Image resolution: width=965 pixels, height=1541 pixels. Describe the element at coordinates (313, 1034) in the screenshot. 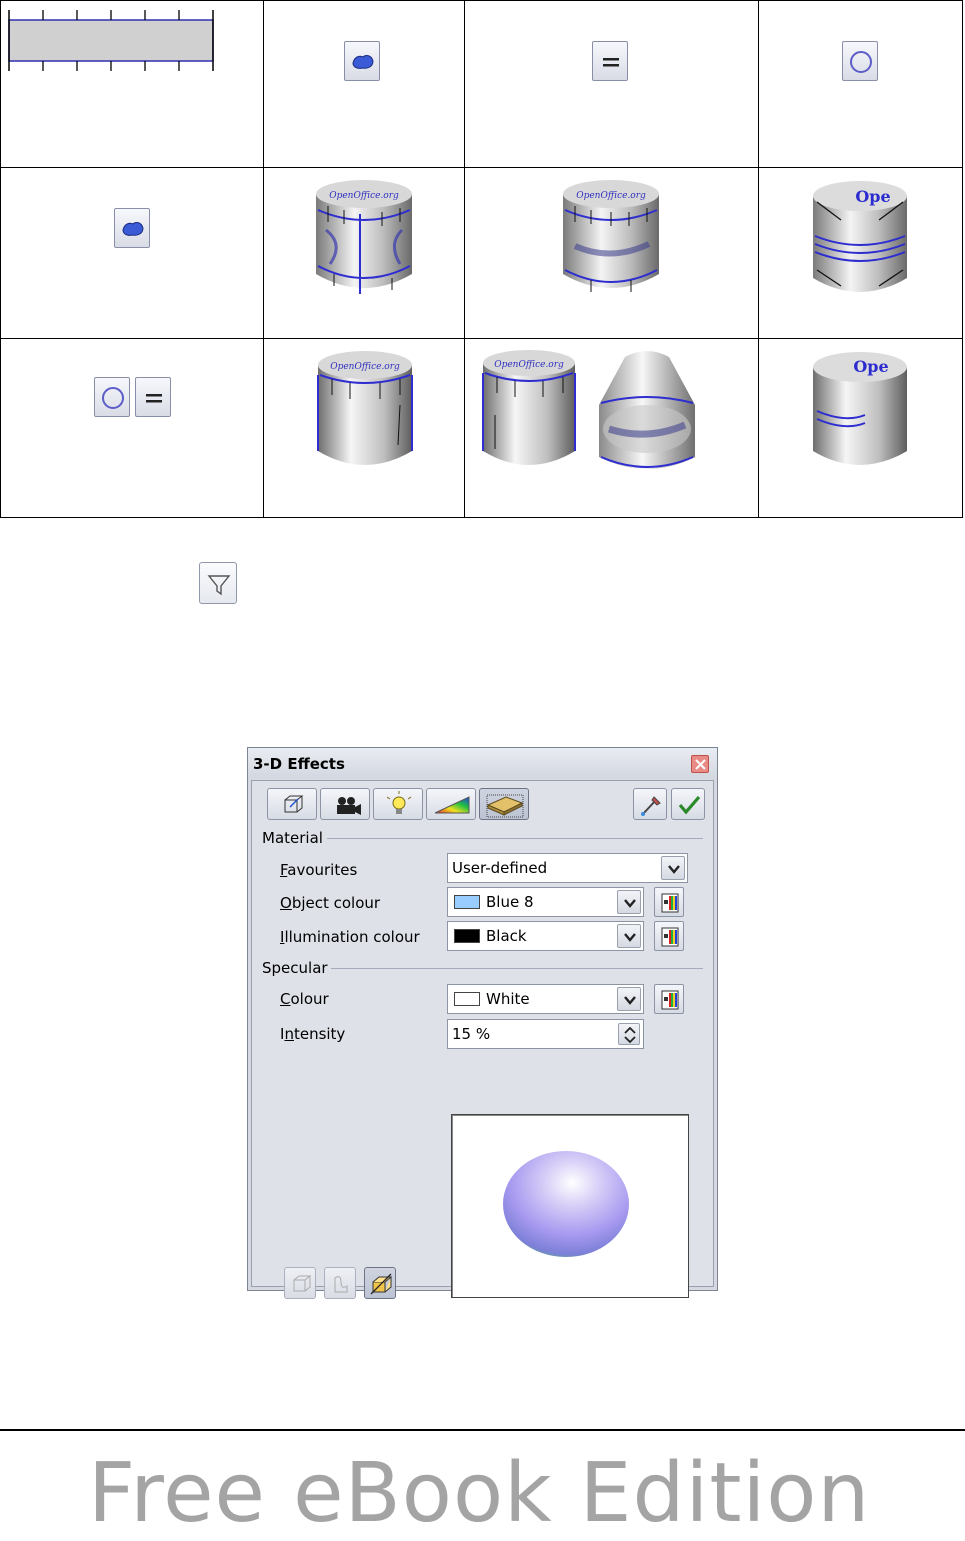

I see `intensity-label: Intensity` at that location.